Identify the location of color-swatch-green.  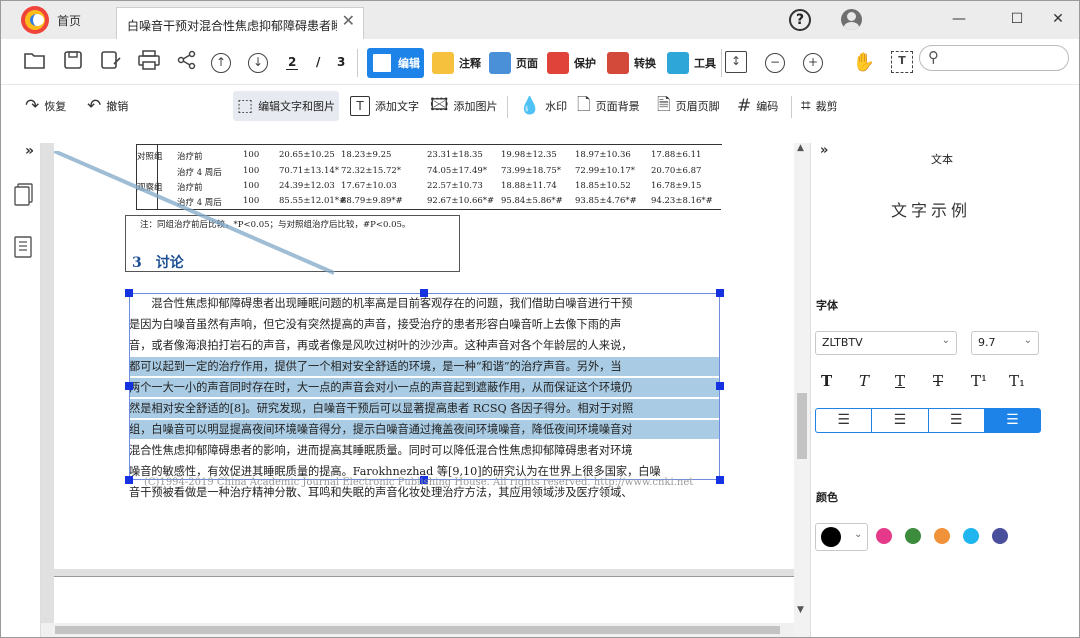
(913, 536).